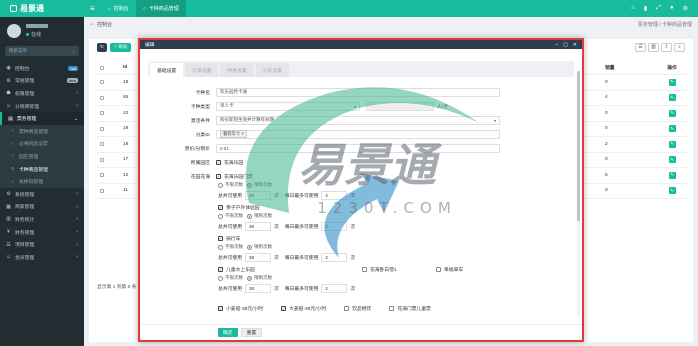 The width and height of the screenshot is (698, 346). I want to click on user-avatar-icon: ●, so click(672, 8).